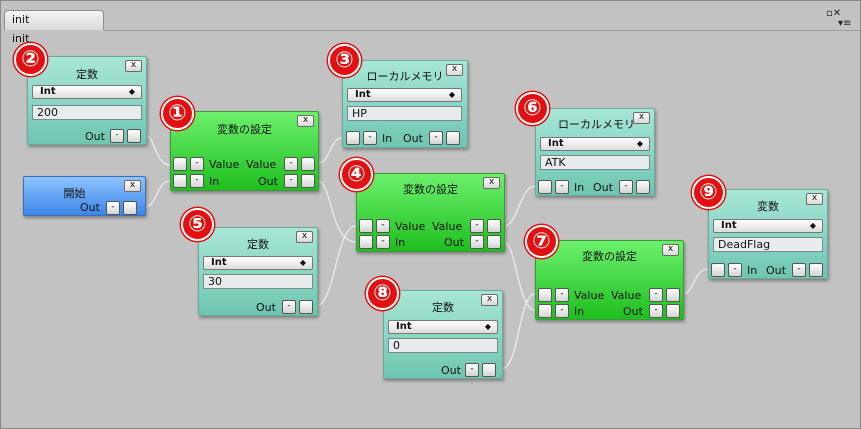 The height and width of the screenshot is (429, 861). Describe the element at coordinates (258, 271) in the screenshot. I see `constant-node-30: 定数 x Int ◆ 30 Out -` at that location.